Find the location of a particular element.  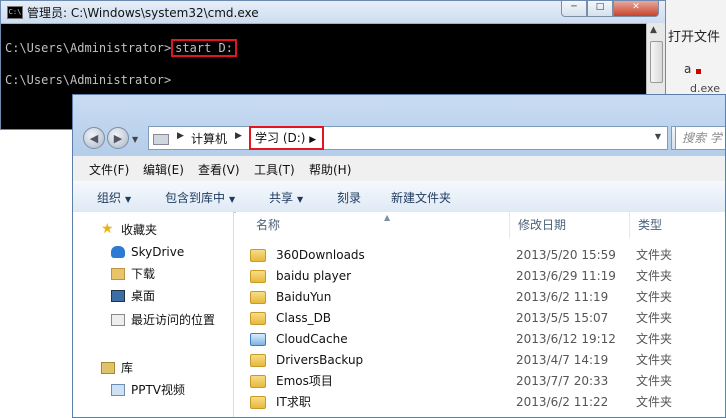

nav-item-desktop: 桌面 is located at coordinates (133, 296).